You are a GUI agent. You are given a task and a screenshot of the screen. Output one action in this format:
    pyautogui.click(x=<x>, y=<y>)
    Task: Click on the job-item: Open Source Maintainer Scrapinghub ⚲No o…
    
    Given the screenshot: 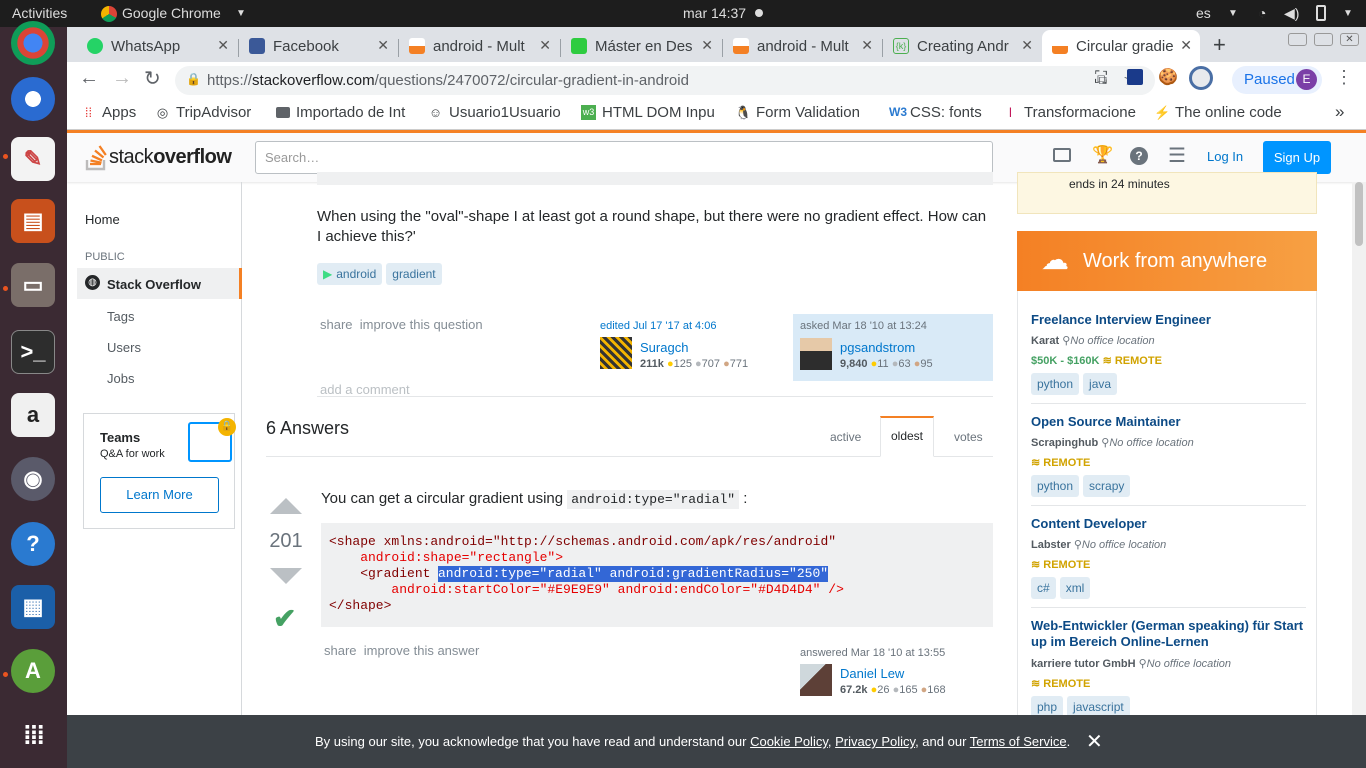 What is the action you would take?
    pyautogui.click(x=1168, y=460)
    